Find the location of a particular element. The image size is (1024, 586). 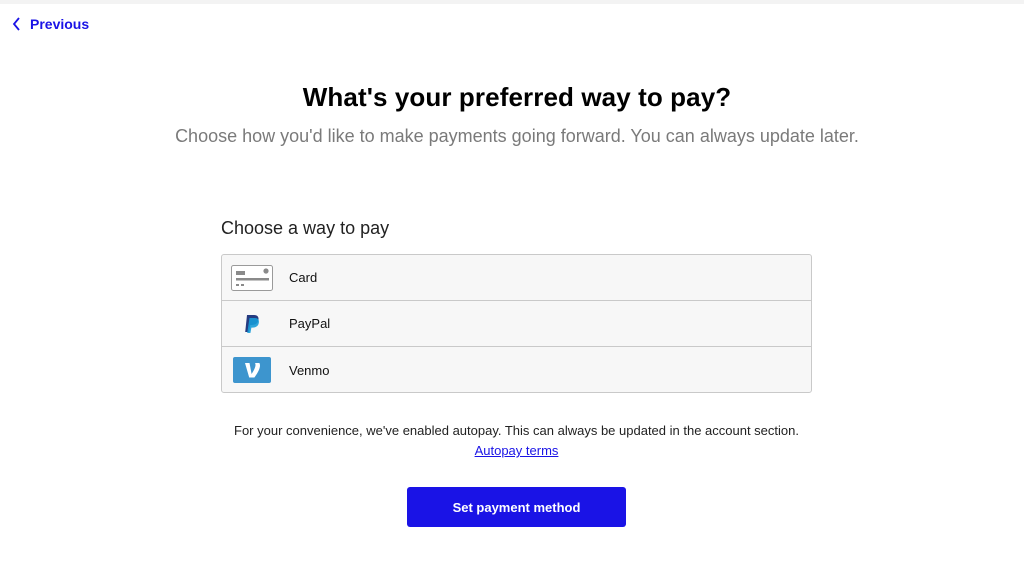

previous-link: Previous is located at coordinates (50, 24).